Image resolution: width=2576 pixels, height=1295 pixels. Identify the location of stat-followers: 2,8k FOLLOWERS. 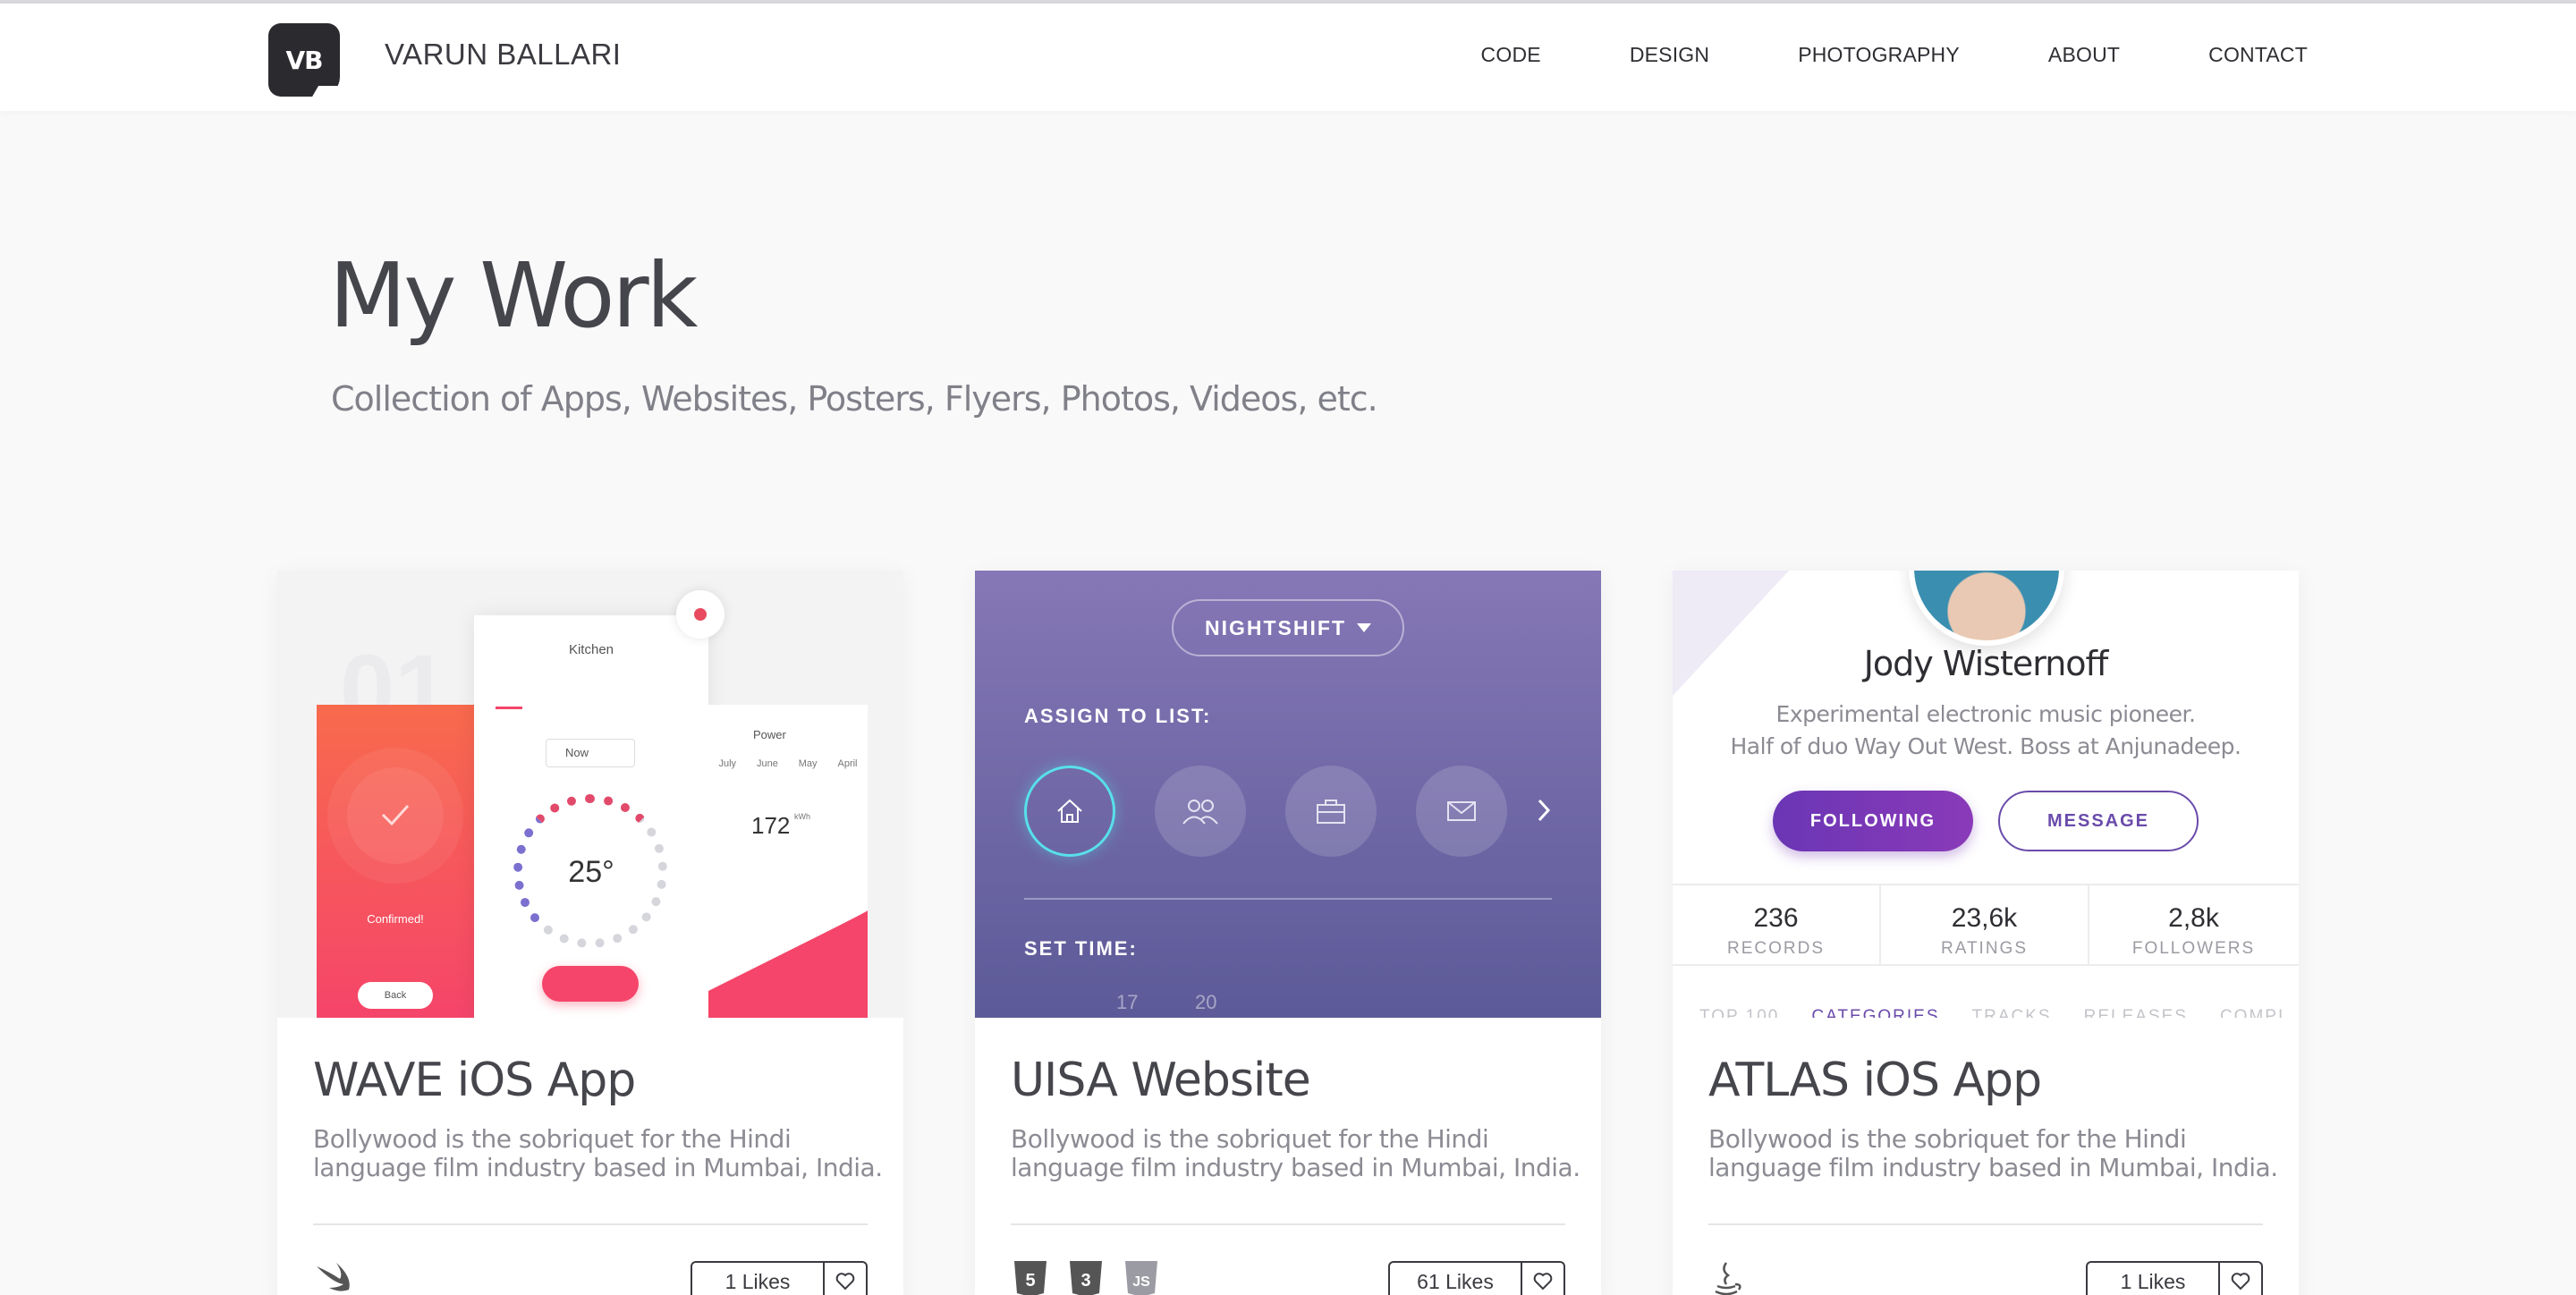
(2193, 925).